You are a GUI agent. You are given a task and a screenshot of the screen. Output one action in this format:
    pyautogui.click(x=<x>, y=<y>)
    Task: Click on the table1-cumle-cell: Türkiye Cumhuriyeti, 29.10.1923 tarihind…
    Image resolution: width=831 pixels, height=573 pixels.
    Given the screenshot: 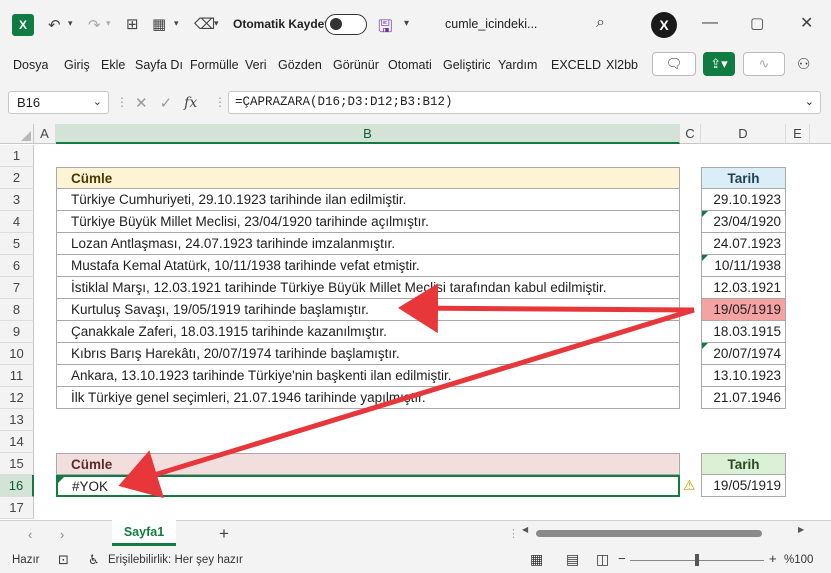 What is the action you would take?
    pyautogui.click(x=368, y=200)
    